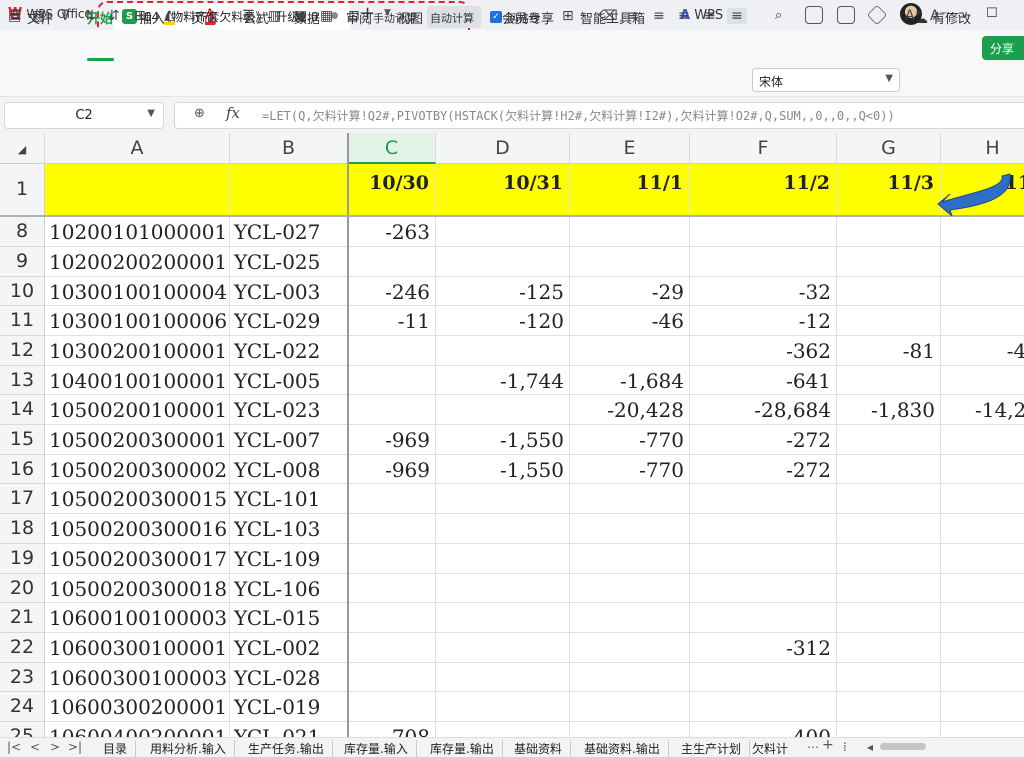  What do you see at coordinates (289, 190) in the screenshot?
I see `header-cell` at bounding box center [289, 190].